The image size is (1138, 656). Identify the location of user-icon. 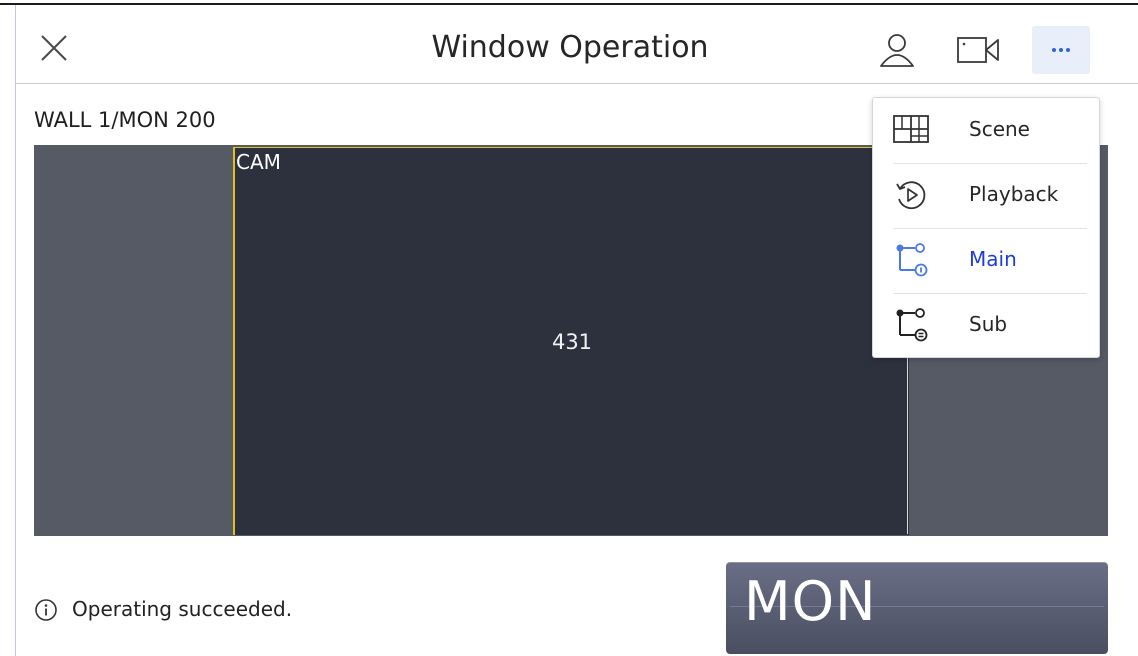
(897, 50).